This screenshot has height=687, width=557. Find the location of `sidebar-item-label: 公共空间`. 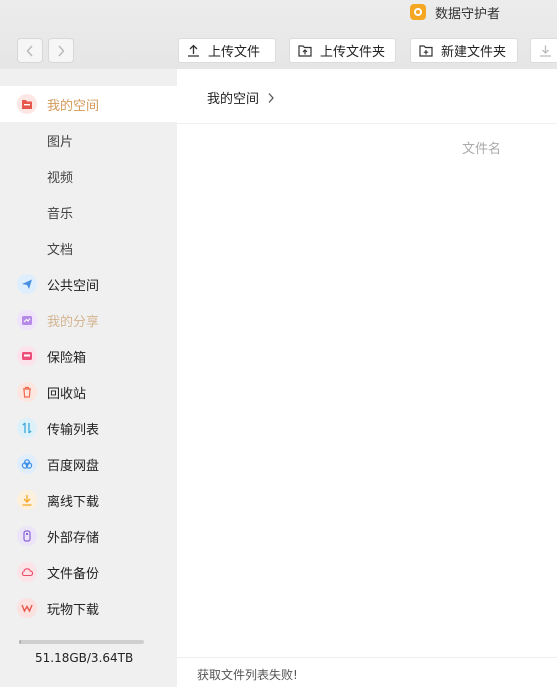

sidebar-item-label: 公共空间 is located at coordinates (73, 286).